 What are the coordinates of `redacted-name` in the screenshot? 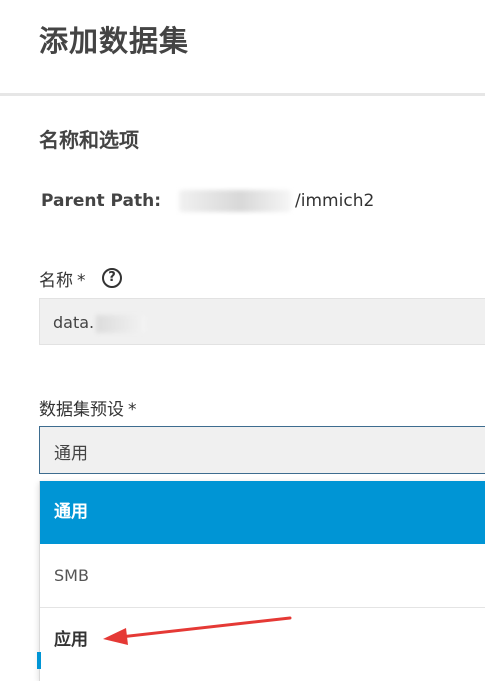 It's located at (121, 323).